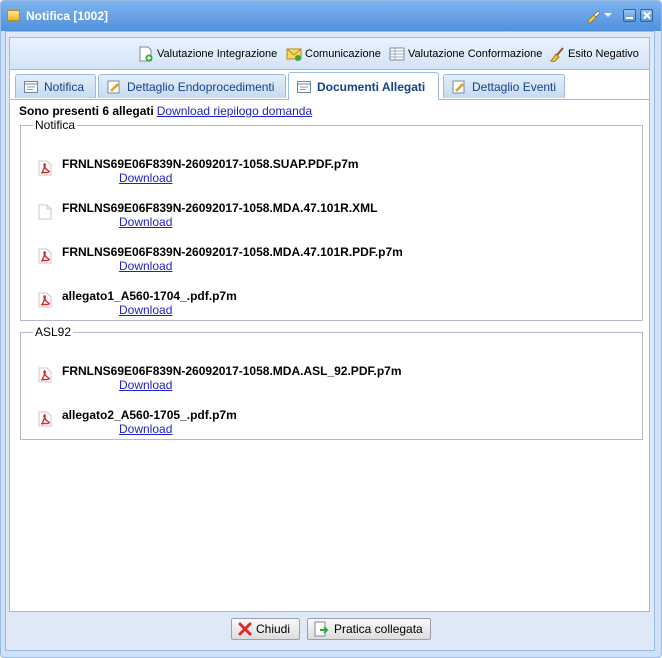  What do you see at coordinates (608, 15) in the screenshot?
I see `chevron-down-icon` at bounding box center [608, 15].